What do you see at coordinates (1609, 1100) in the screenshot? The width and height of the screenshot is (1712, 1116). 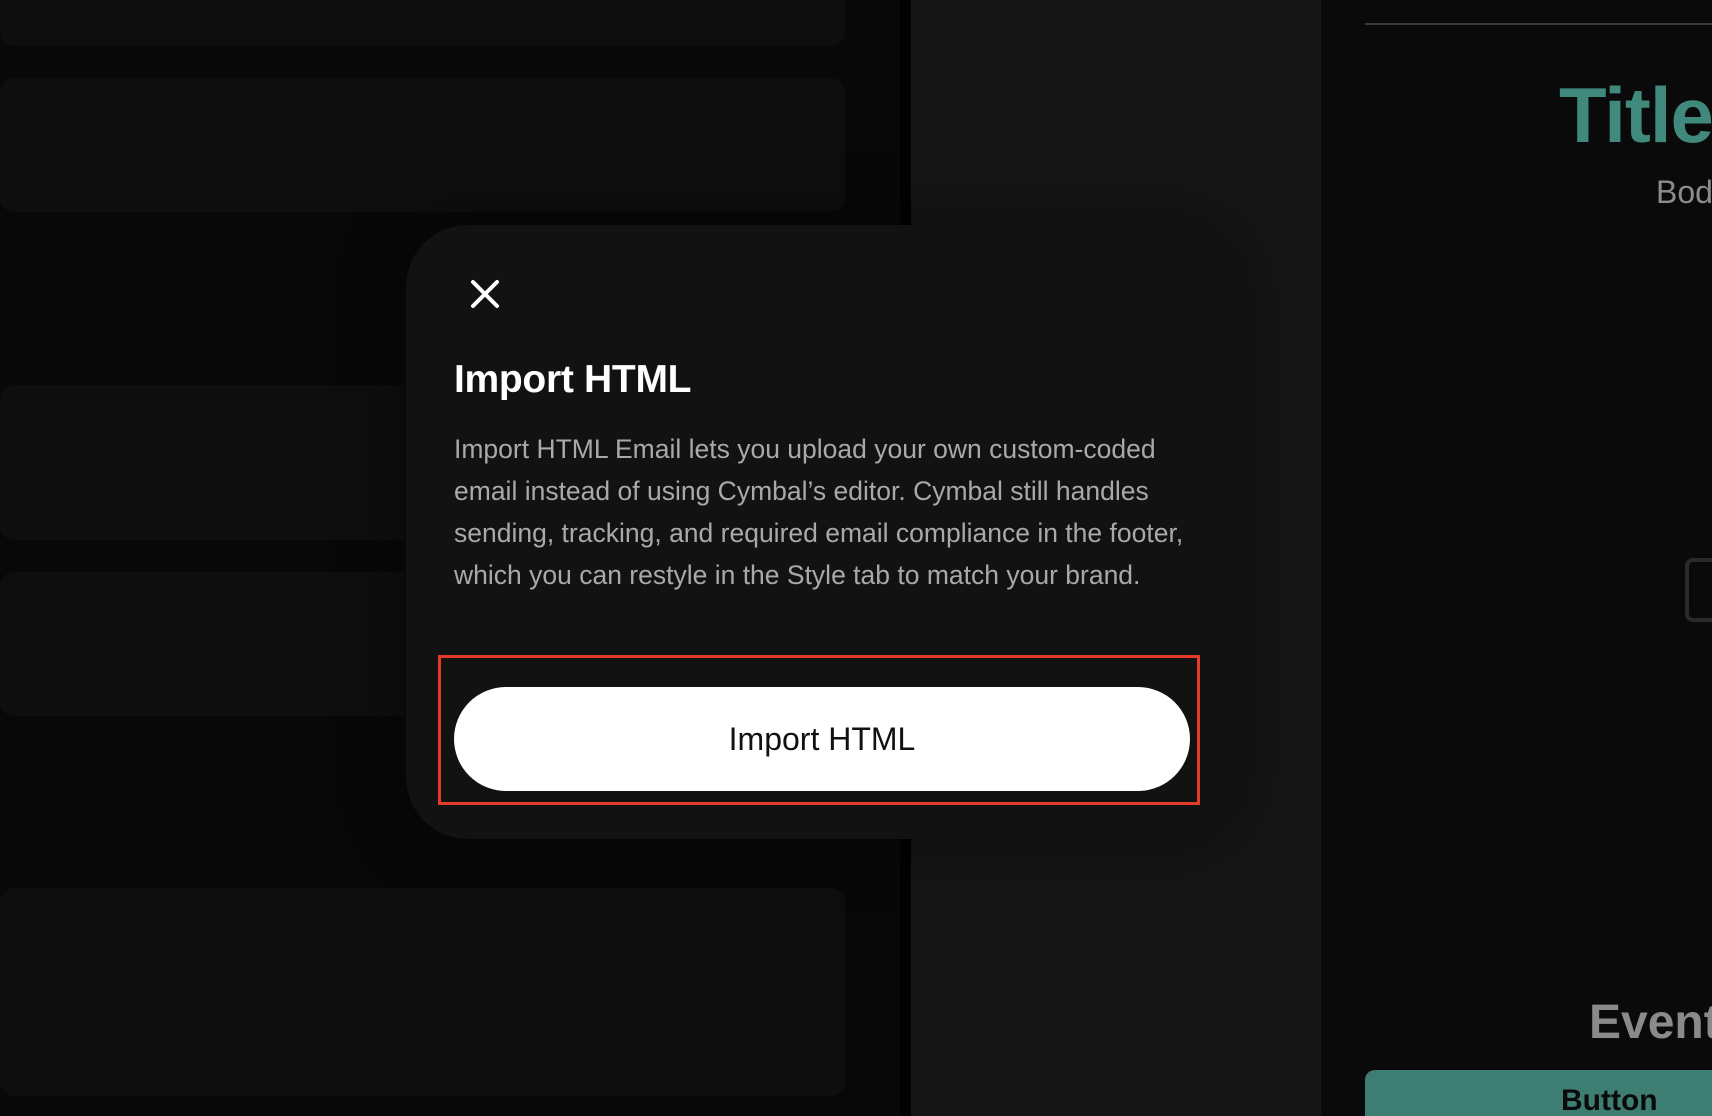 I see `preview-button-label: Button` at bounding box center [1609, 1100].